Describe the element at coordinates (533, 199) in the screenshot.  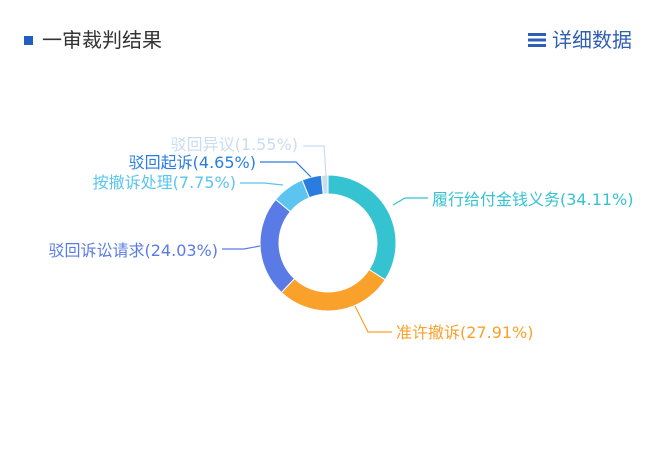
I see `slice-label-1: 履行给付金钱义务(34.11%)` at that location.